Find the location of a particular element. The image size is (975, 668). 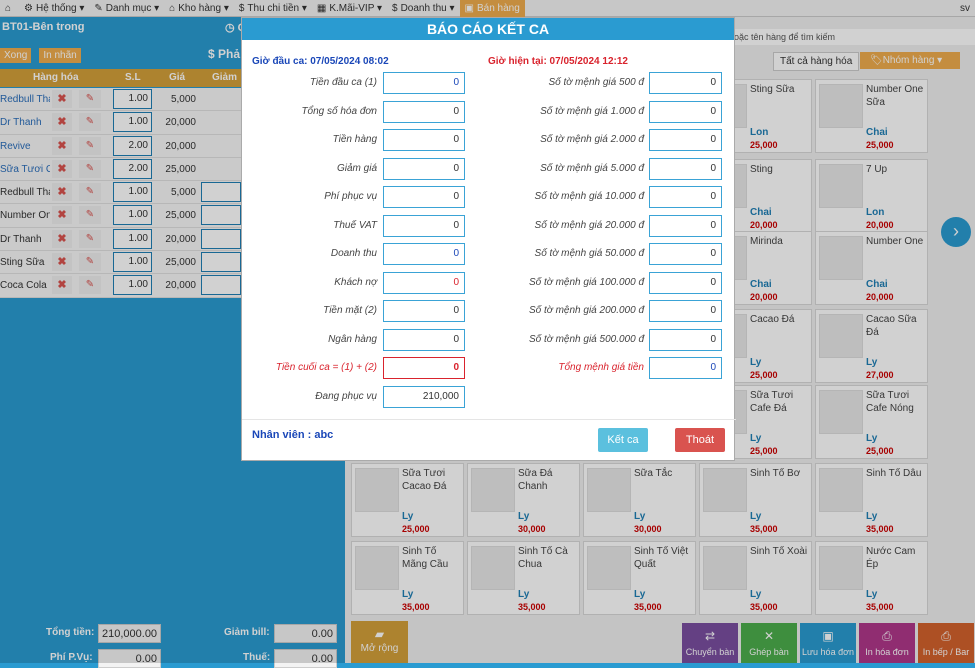

field-label: Giảm giá is located at coordinates (356, 168).